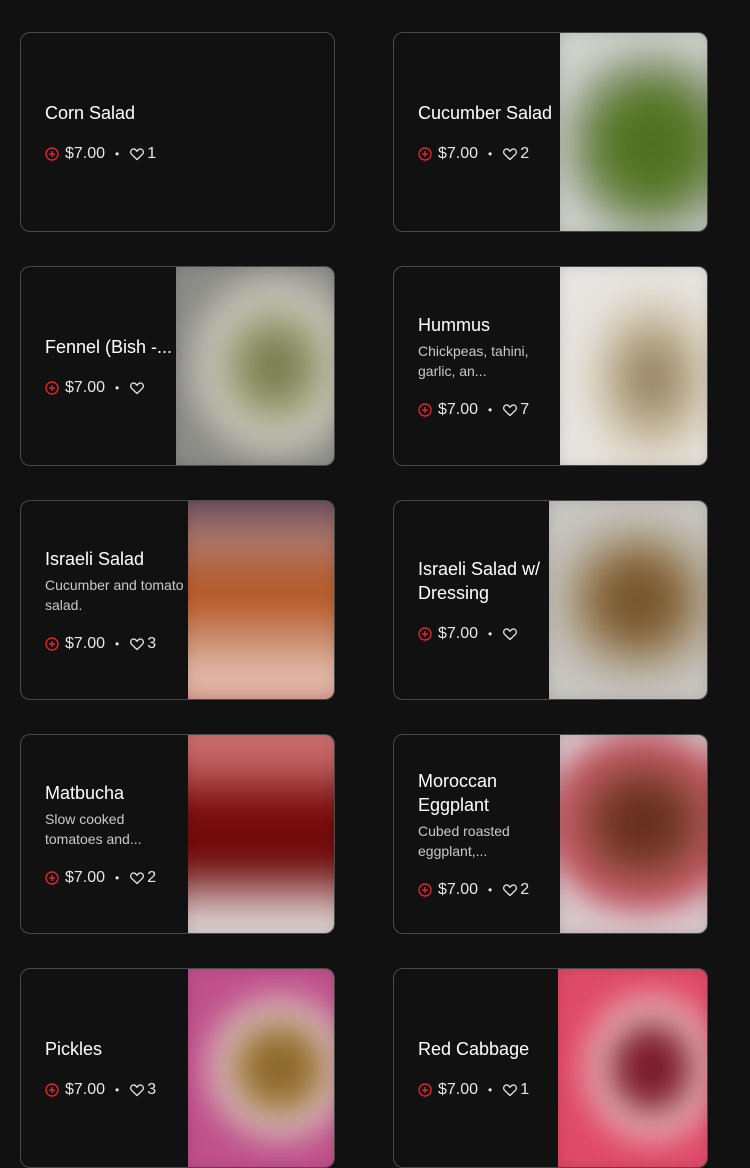  I want to click on like-count: 7, so click(525, 409).